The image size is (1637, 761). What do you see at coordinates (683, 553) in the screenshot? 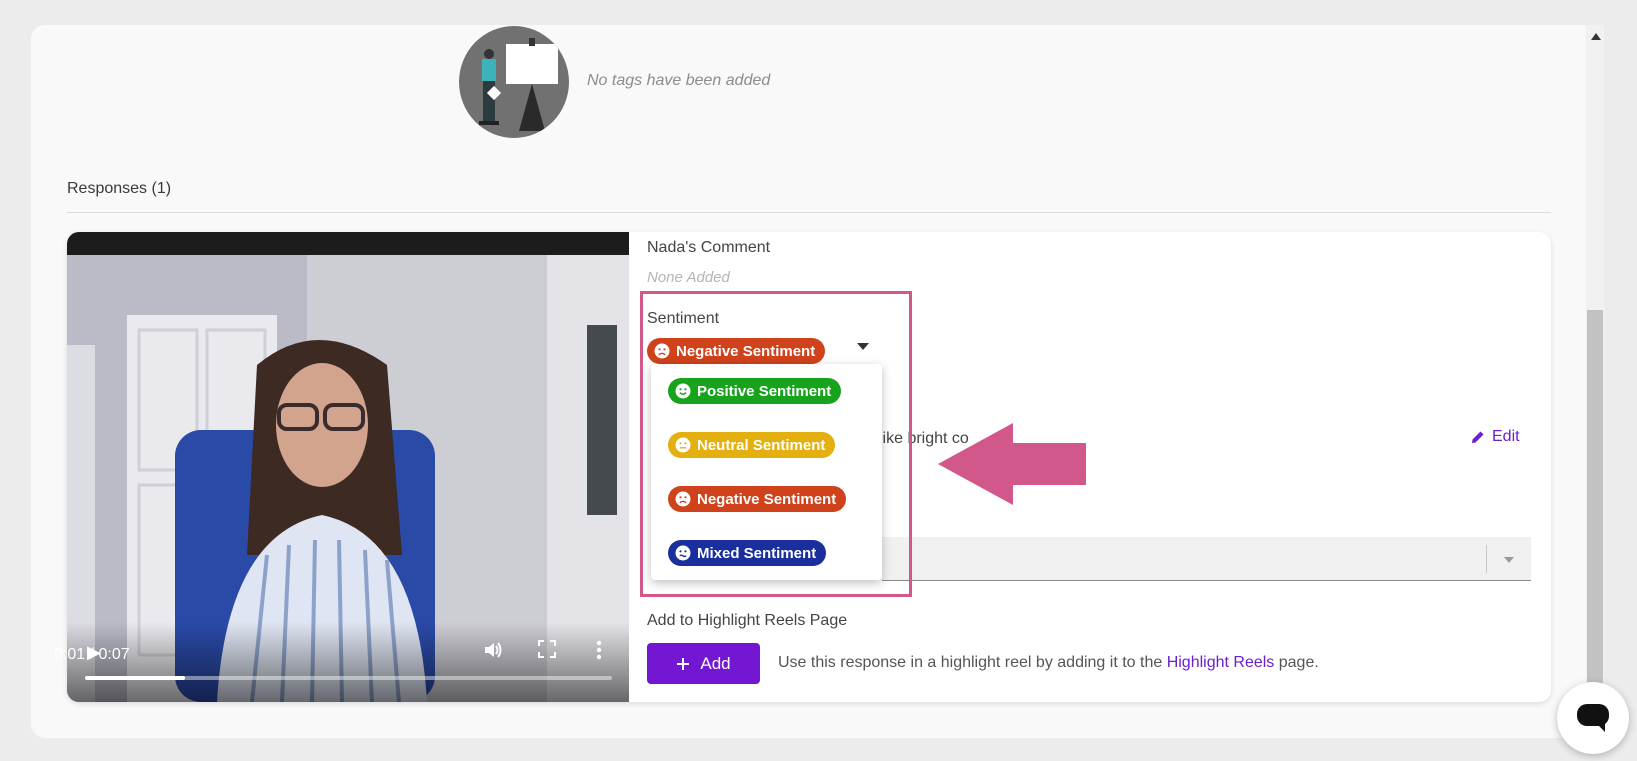
I see `mixed-face-icon` at bounding box center [683, 553].